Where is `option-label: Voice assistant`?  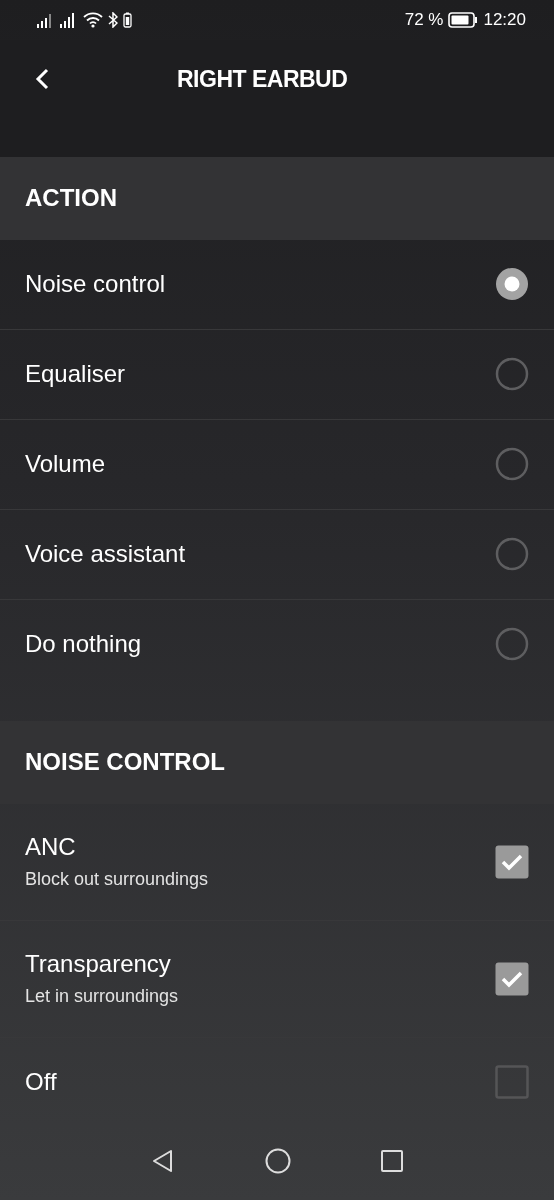 option-label: Voice assistant is located at coordinates (105, 554).